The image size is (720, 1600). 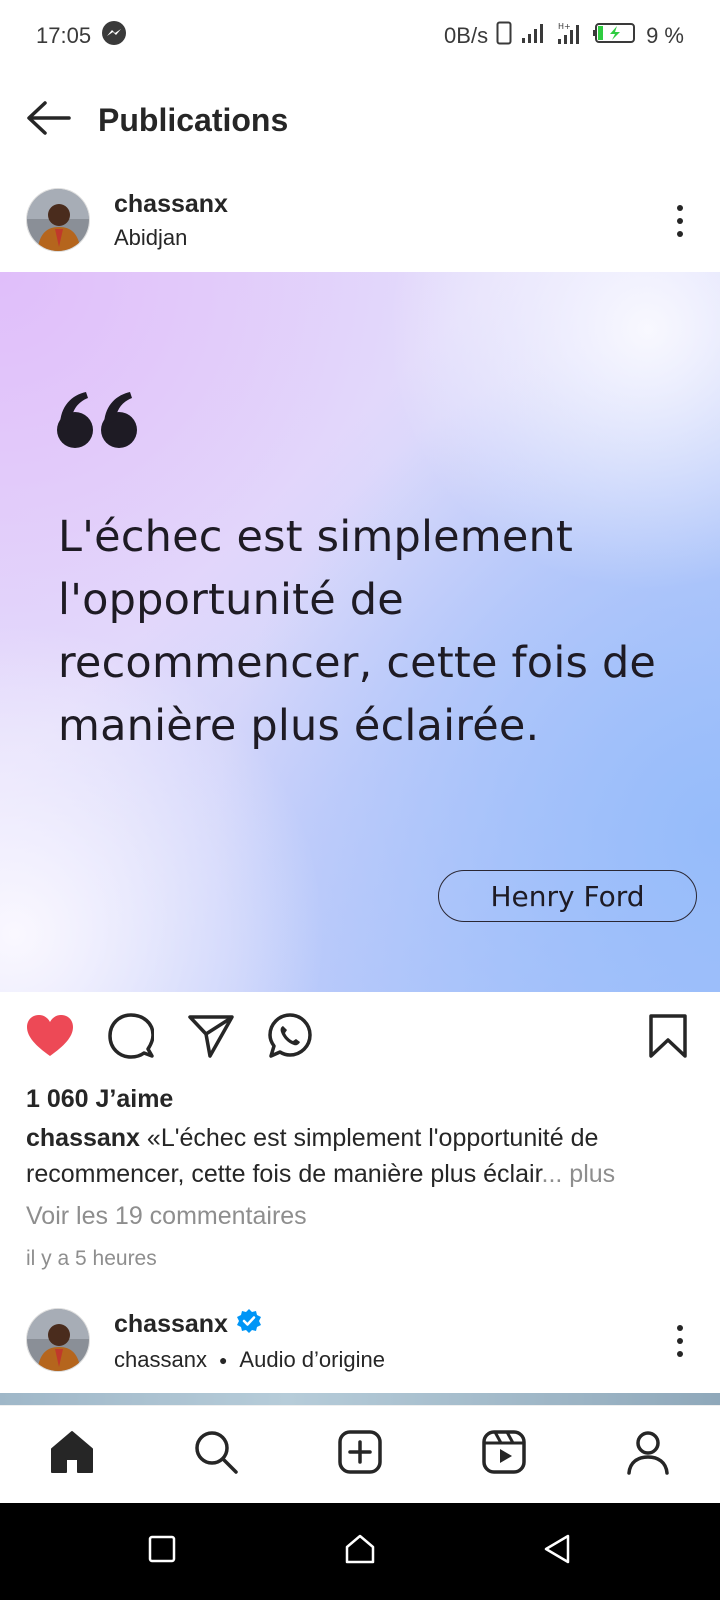 I want to click on recent-apps-button, so click(x=162, y=1552).